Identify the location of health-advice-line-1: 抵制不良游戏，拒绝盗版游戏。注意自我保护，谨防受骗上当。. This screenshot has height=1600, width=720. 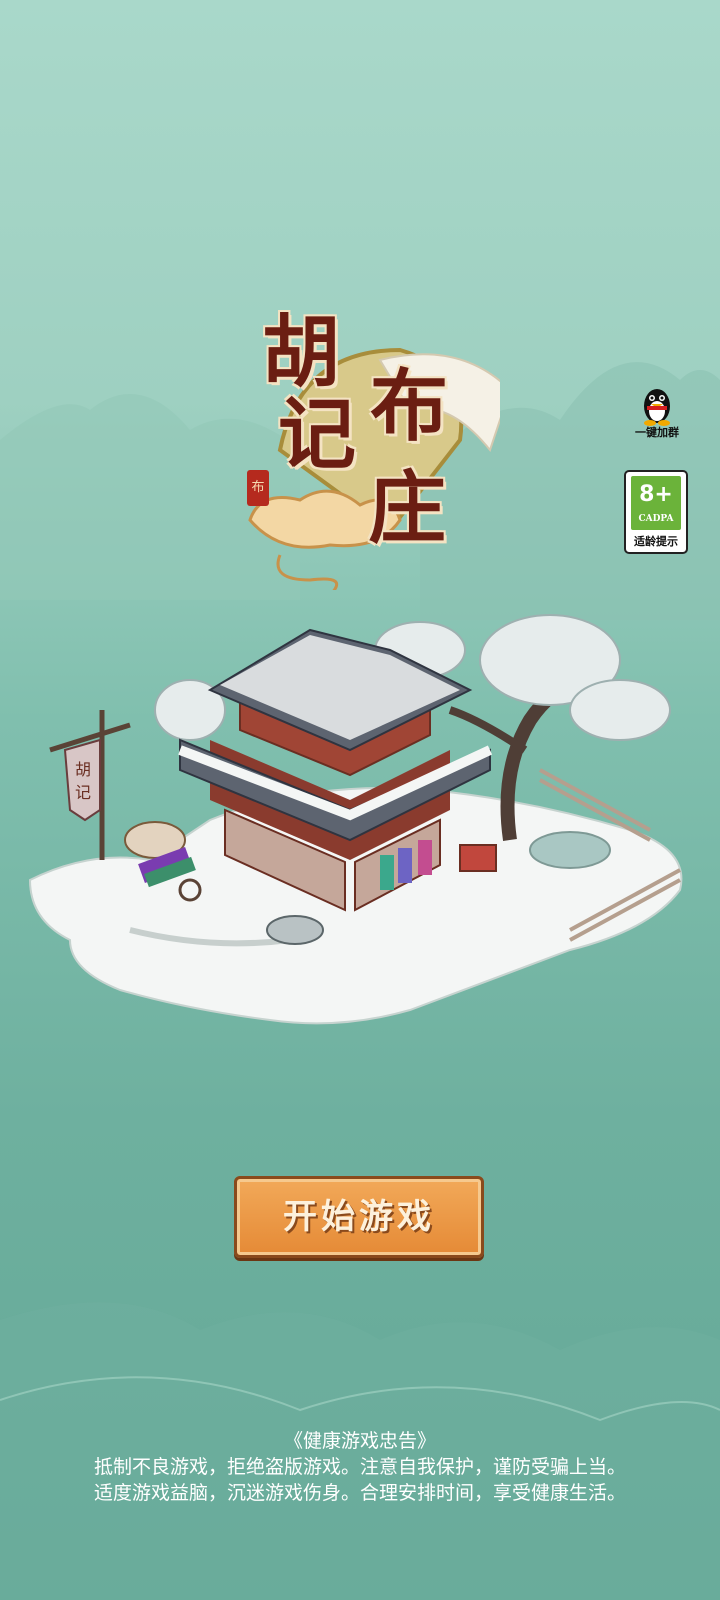
(359, 1467).